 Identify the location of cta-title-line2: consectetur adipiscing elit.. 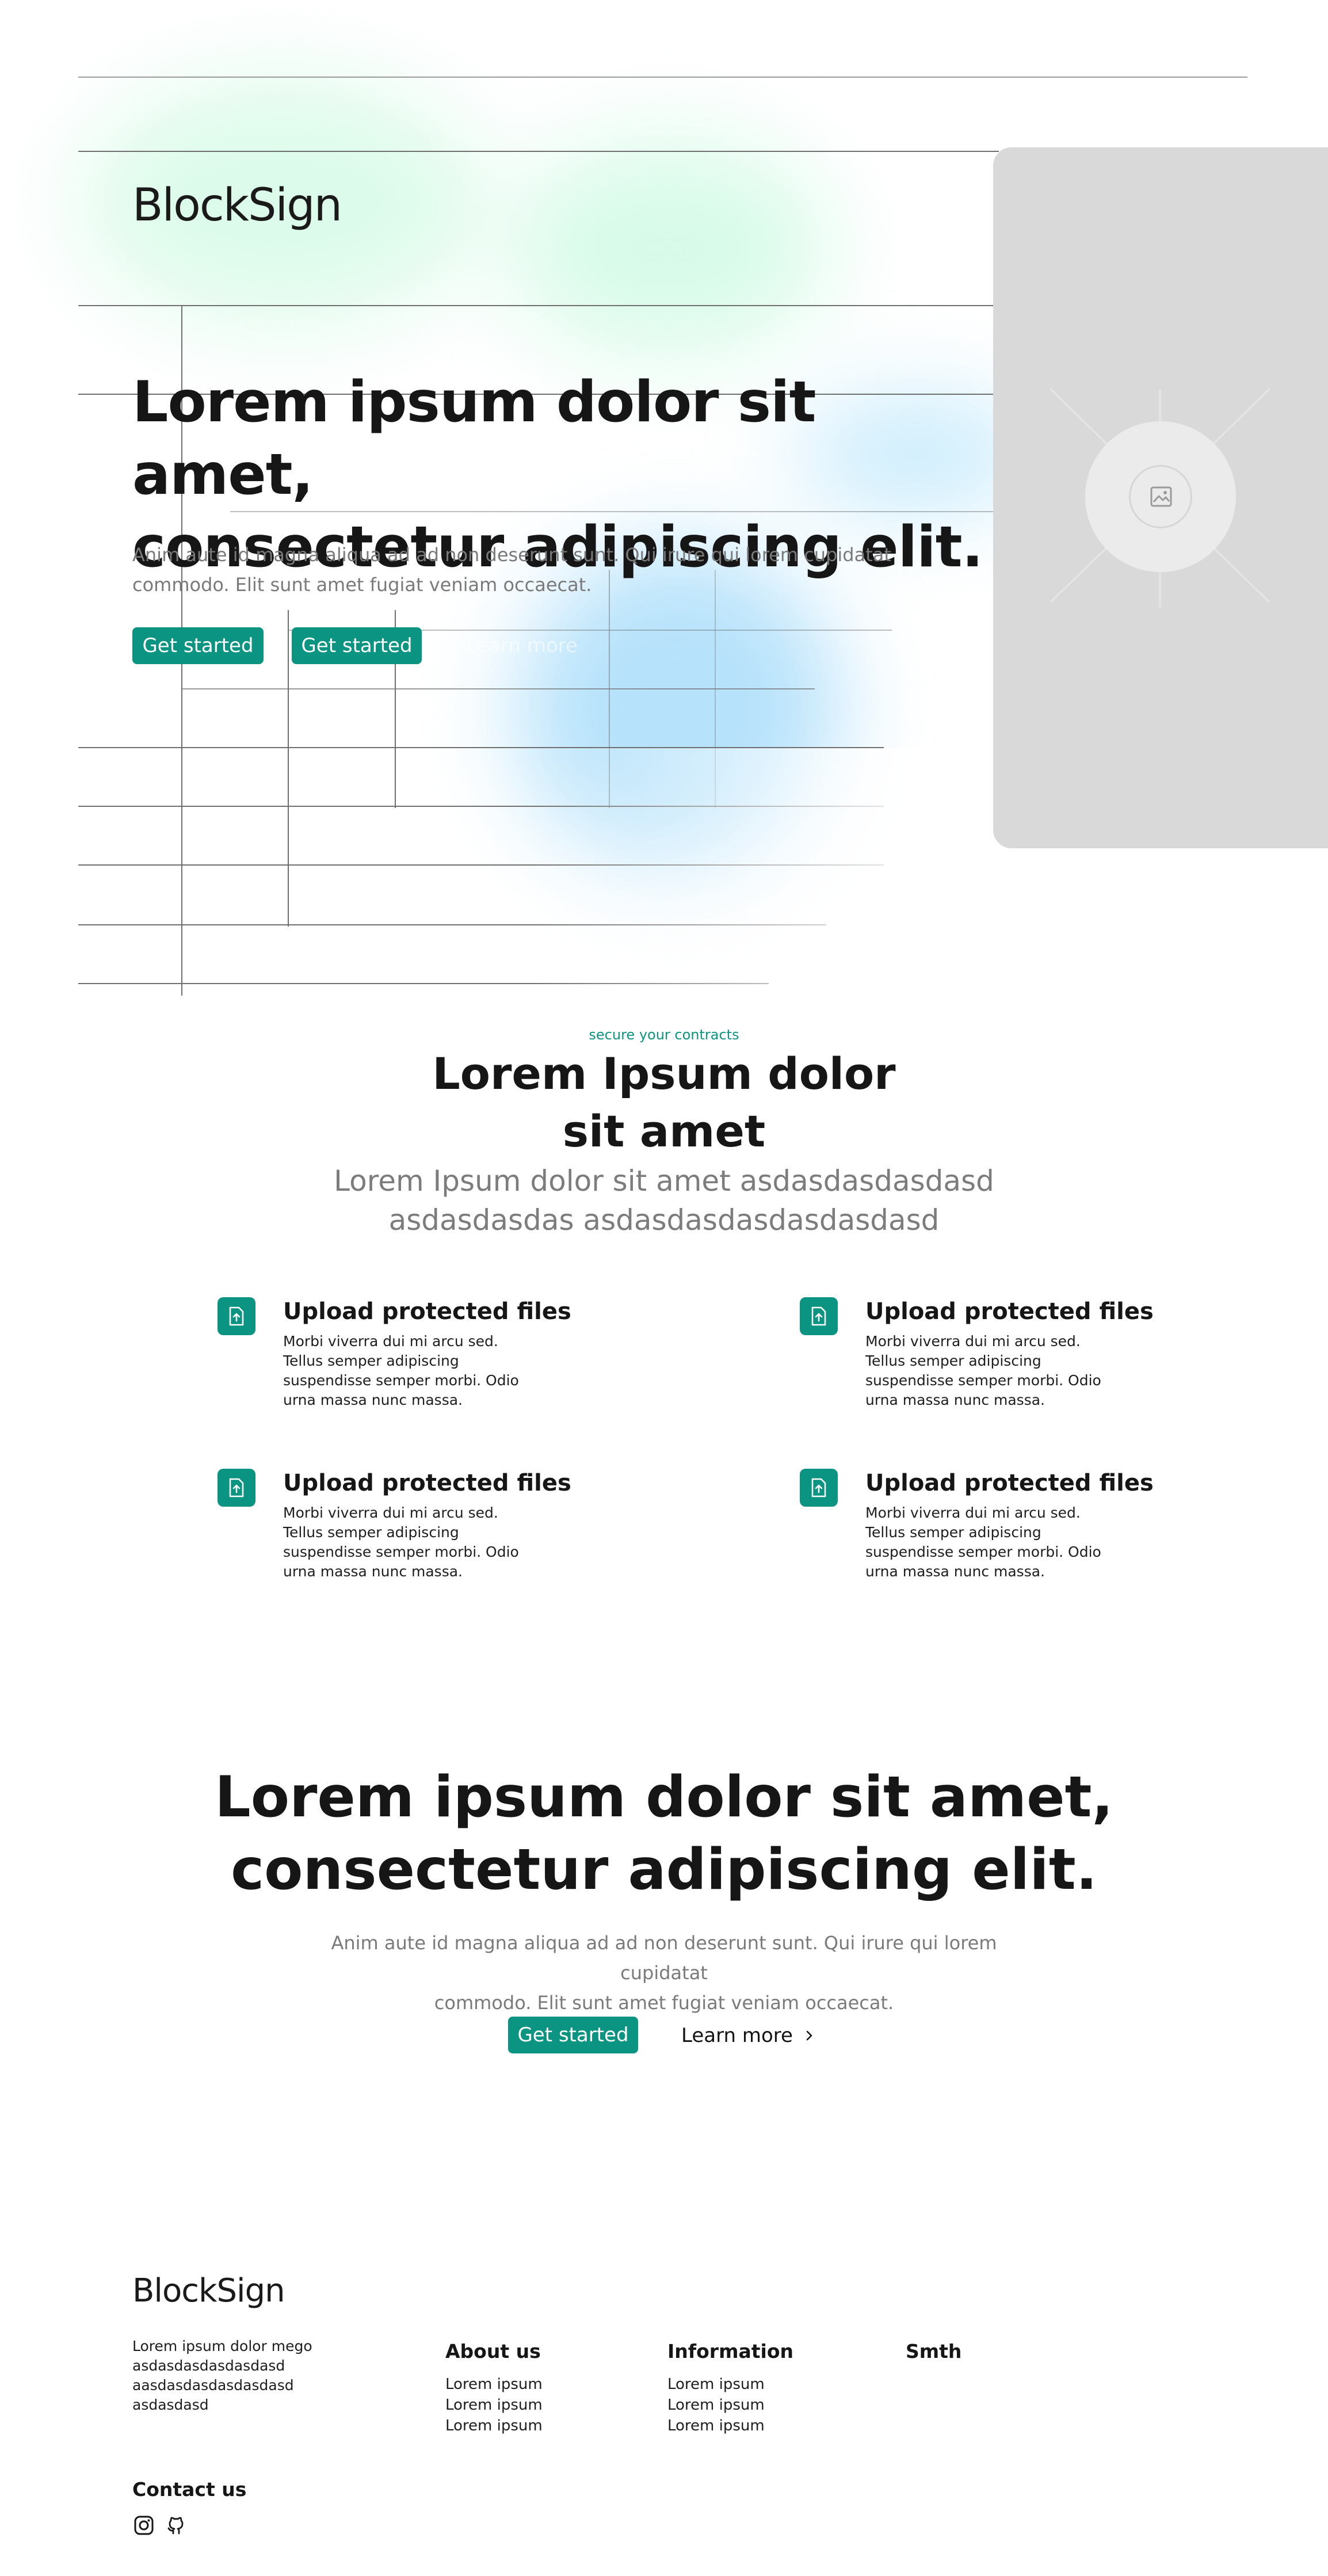
(664, 1870).